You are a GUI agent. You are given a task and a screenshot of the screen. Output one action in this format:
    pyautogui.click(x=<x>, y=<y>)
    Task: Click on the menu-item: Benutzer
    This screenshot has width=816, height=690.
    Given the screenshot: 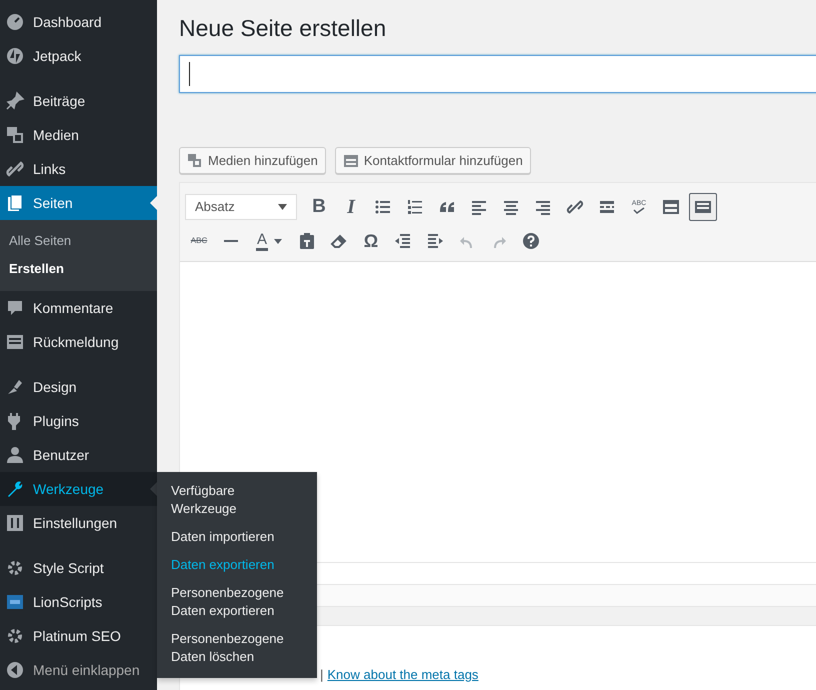 What is the action you would take?
    pyautogui.click(x=78, y=455)
    